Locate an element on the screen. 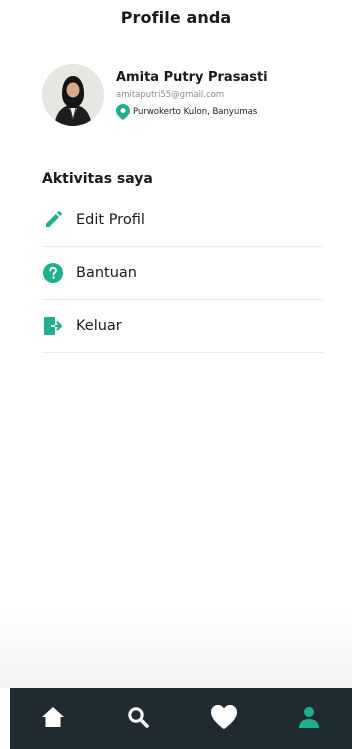 This screenshot has width=352, height=749. nav-profile-button is located at coordinates (309, 719).